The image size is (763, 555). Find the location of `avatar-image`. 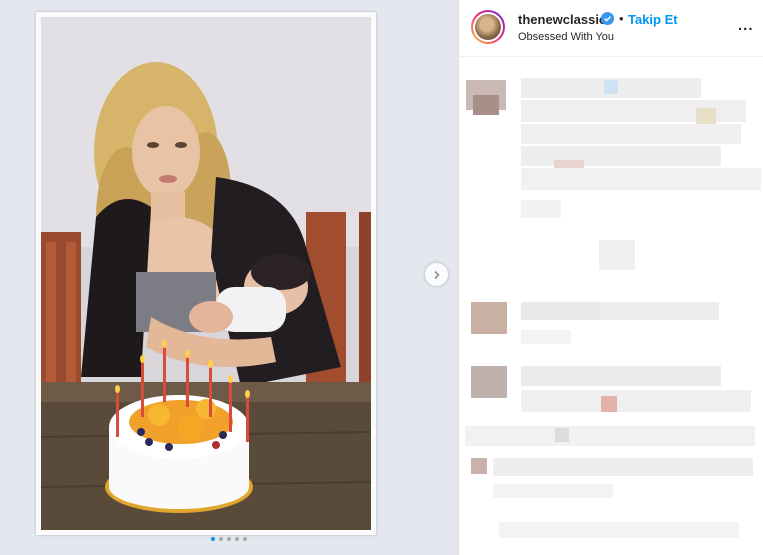

avatar-image is located at coordinates (488, 27).